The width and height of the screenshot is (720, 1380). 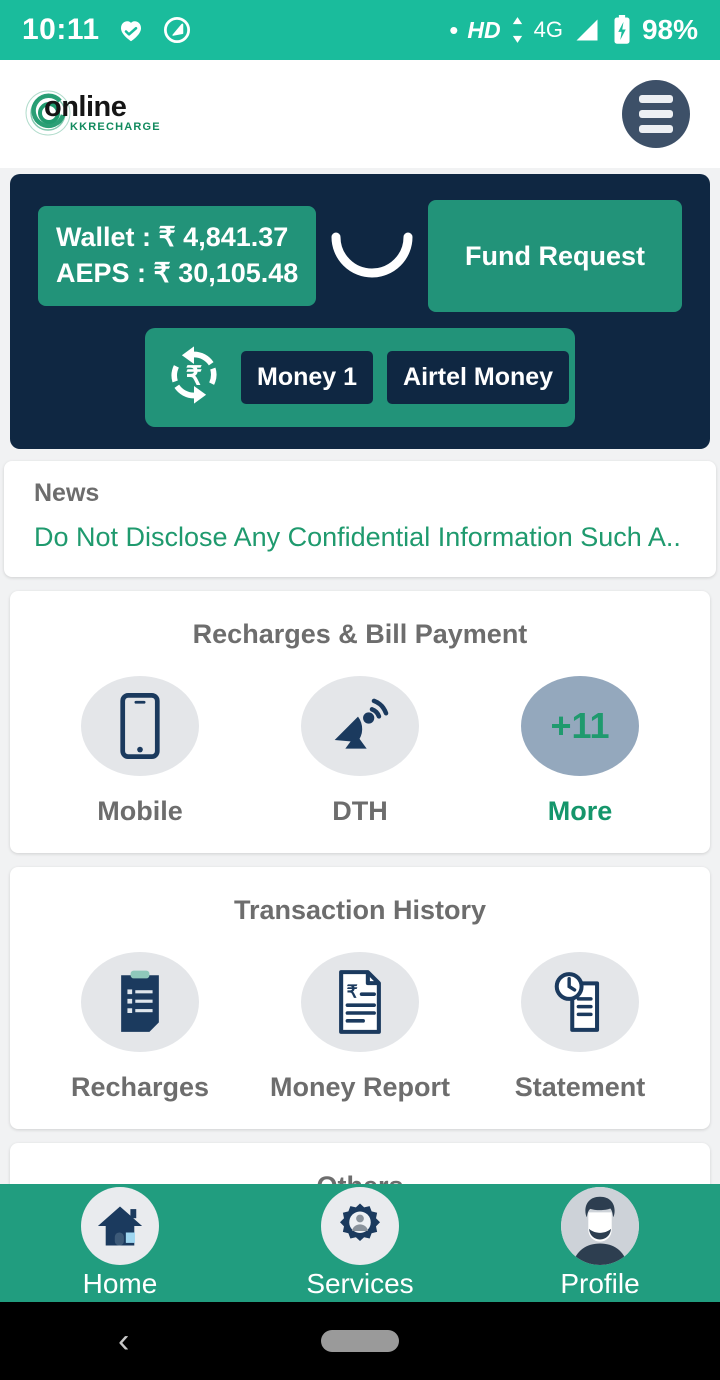 I want to click on tile-more: +11 More, so click(x=580, y=751).